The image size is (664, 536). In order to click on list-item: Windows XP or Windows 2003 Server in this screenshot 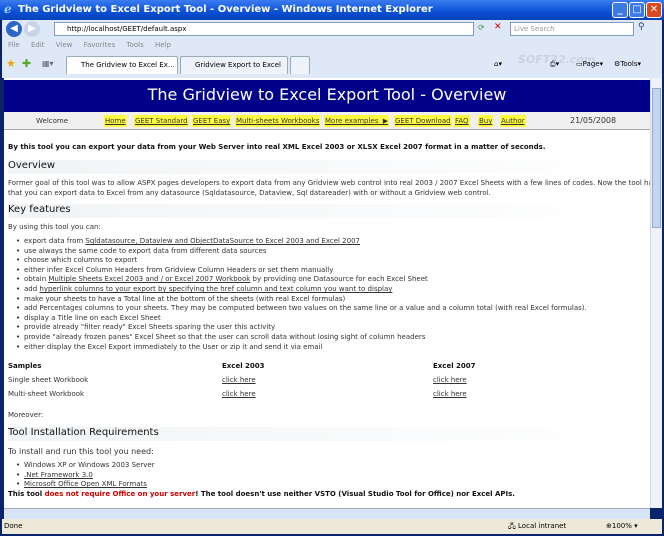, I will do `click(89, 466)`.